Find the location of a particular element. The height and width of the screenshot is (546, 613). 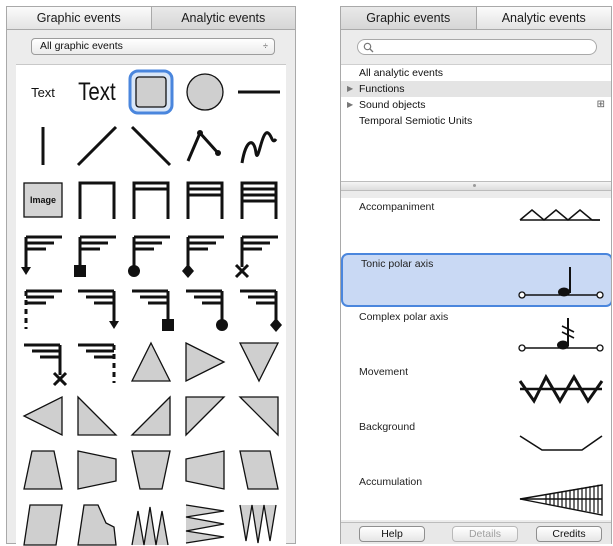

diagonal-down-line-tool is located at coordinates (151, 146).